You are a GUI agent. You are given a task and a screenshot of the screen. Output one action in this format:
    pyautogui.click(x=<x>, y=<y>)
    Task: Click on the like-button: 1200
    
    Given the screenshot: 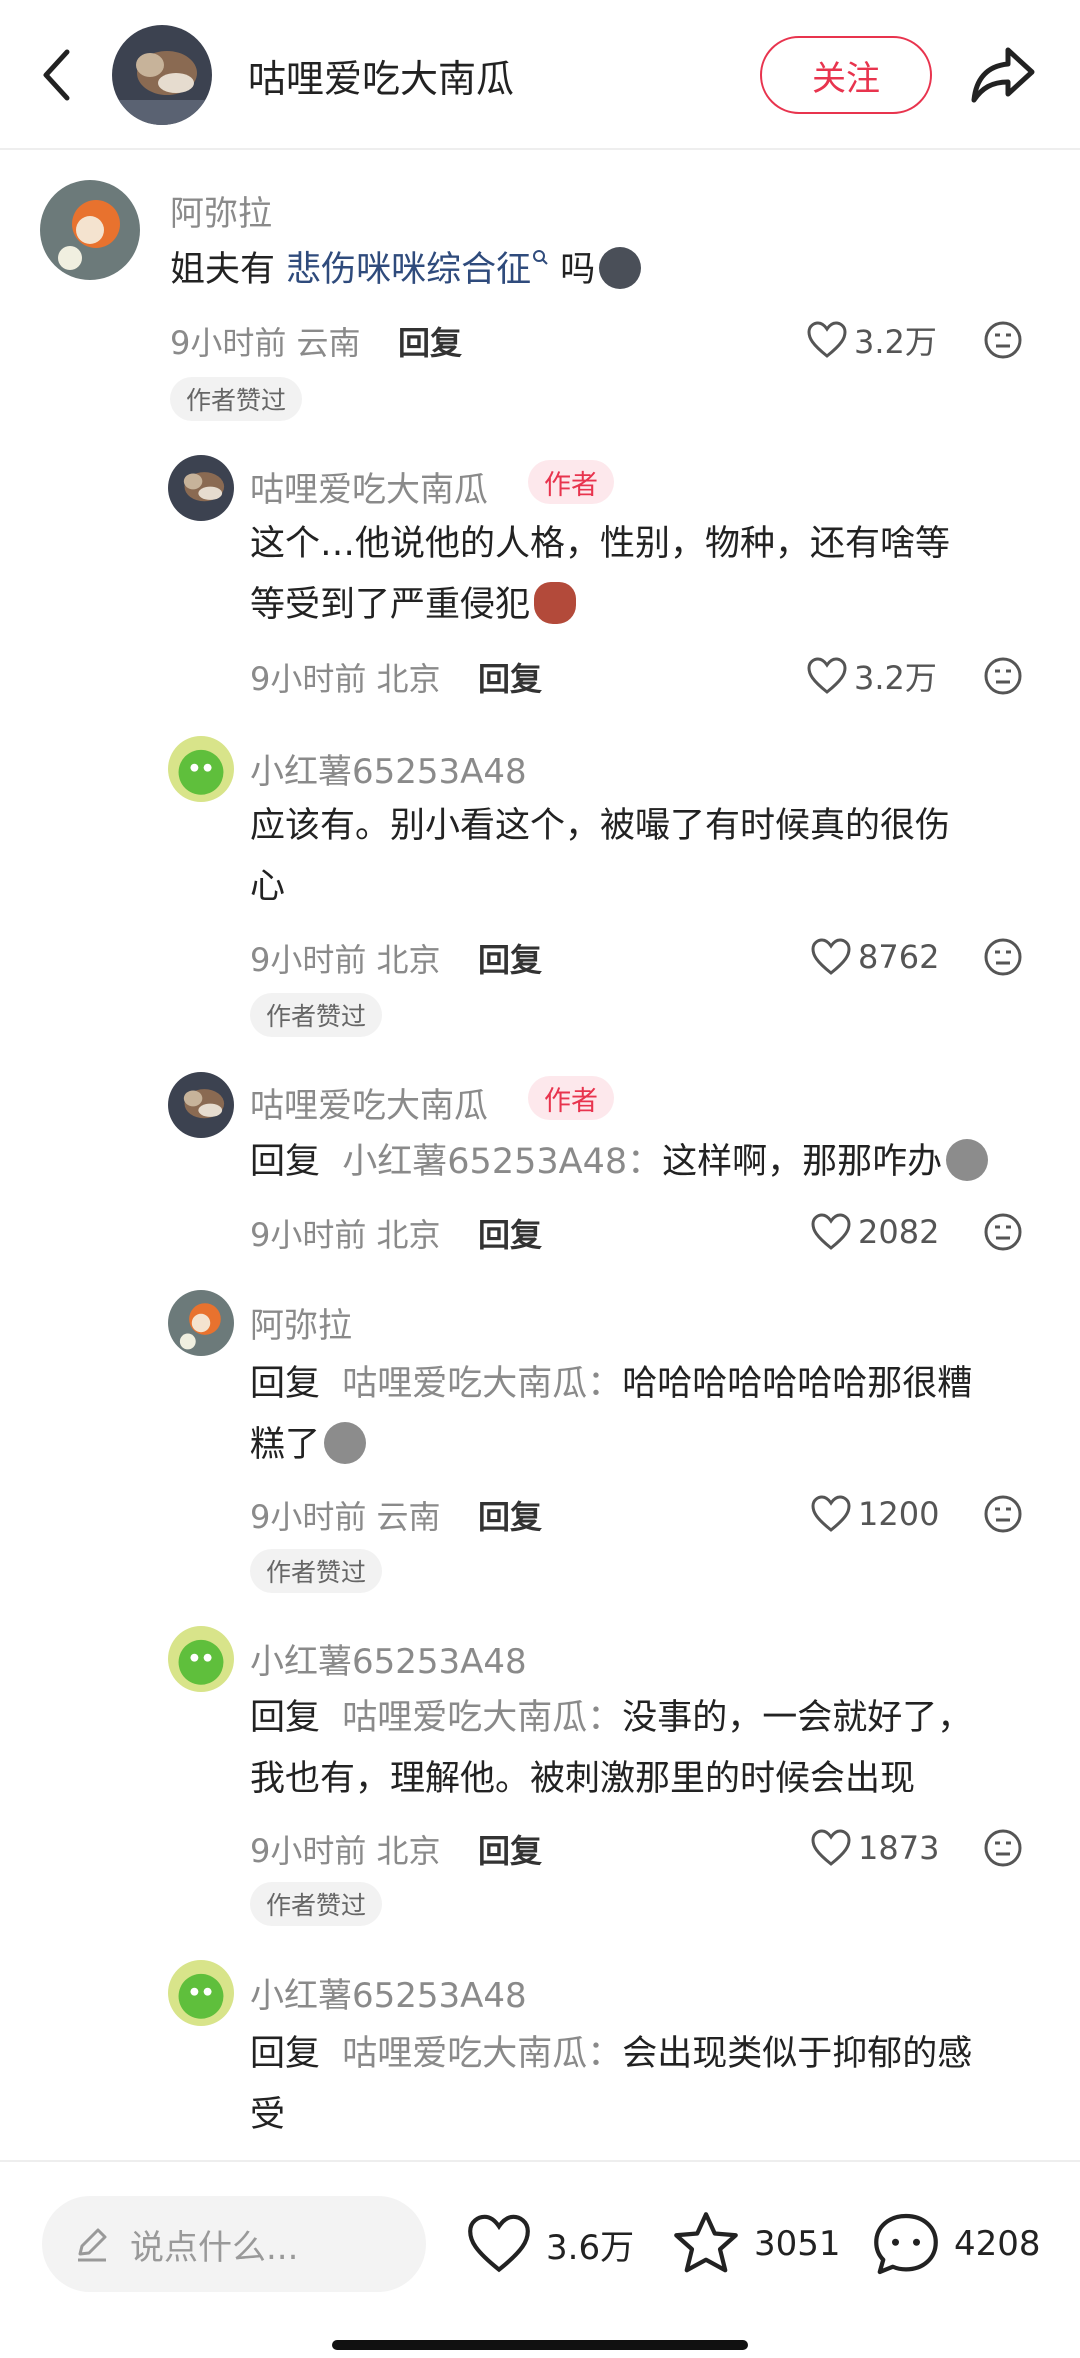 What is the action you would take?
    pyautogui.click(x=874, y=1514)
    